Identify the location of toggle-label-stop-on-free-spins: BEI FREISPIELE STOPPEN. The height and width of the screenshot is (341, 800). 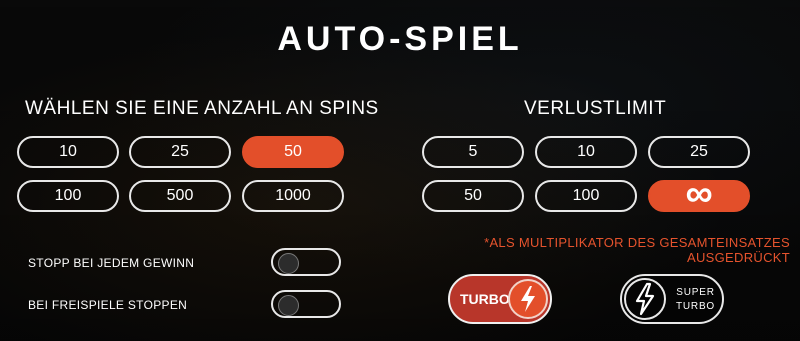
(108, 305).